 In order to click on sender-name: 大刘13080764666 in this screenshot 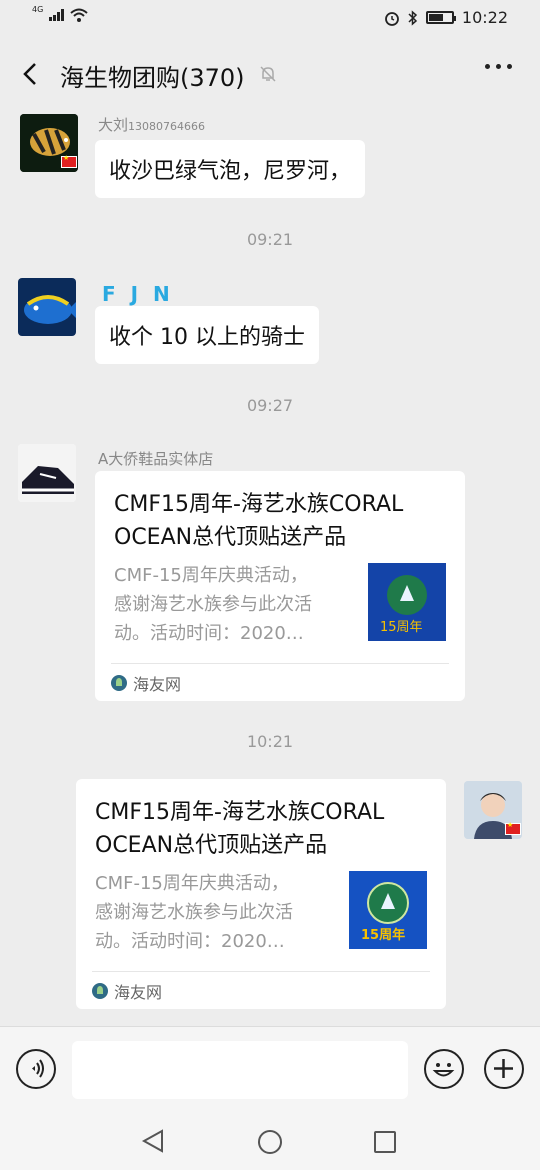, I will do `click(151, 125)`.